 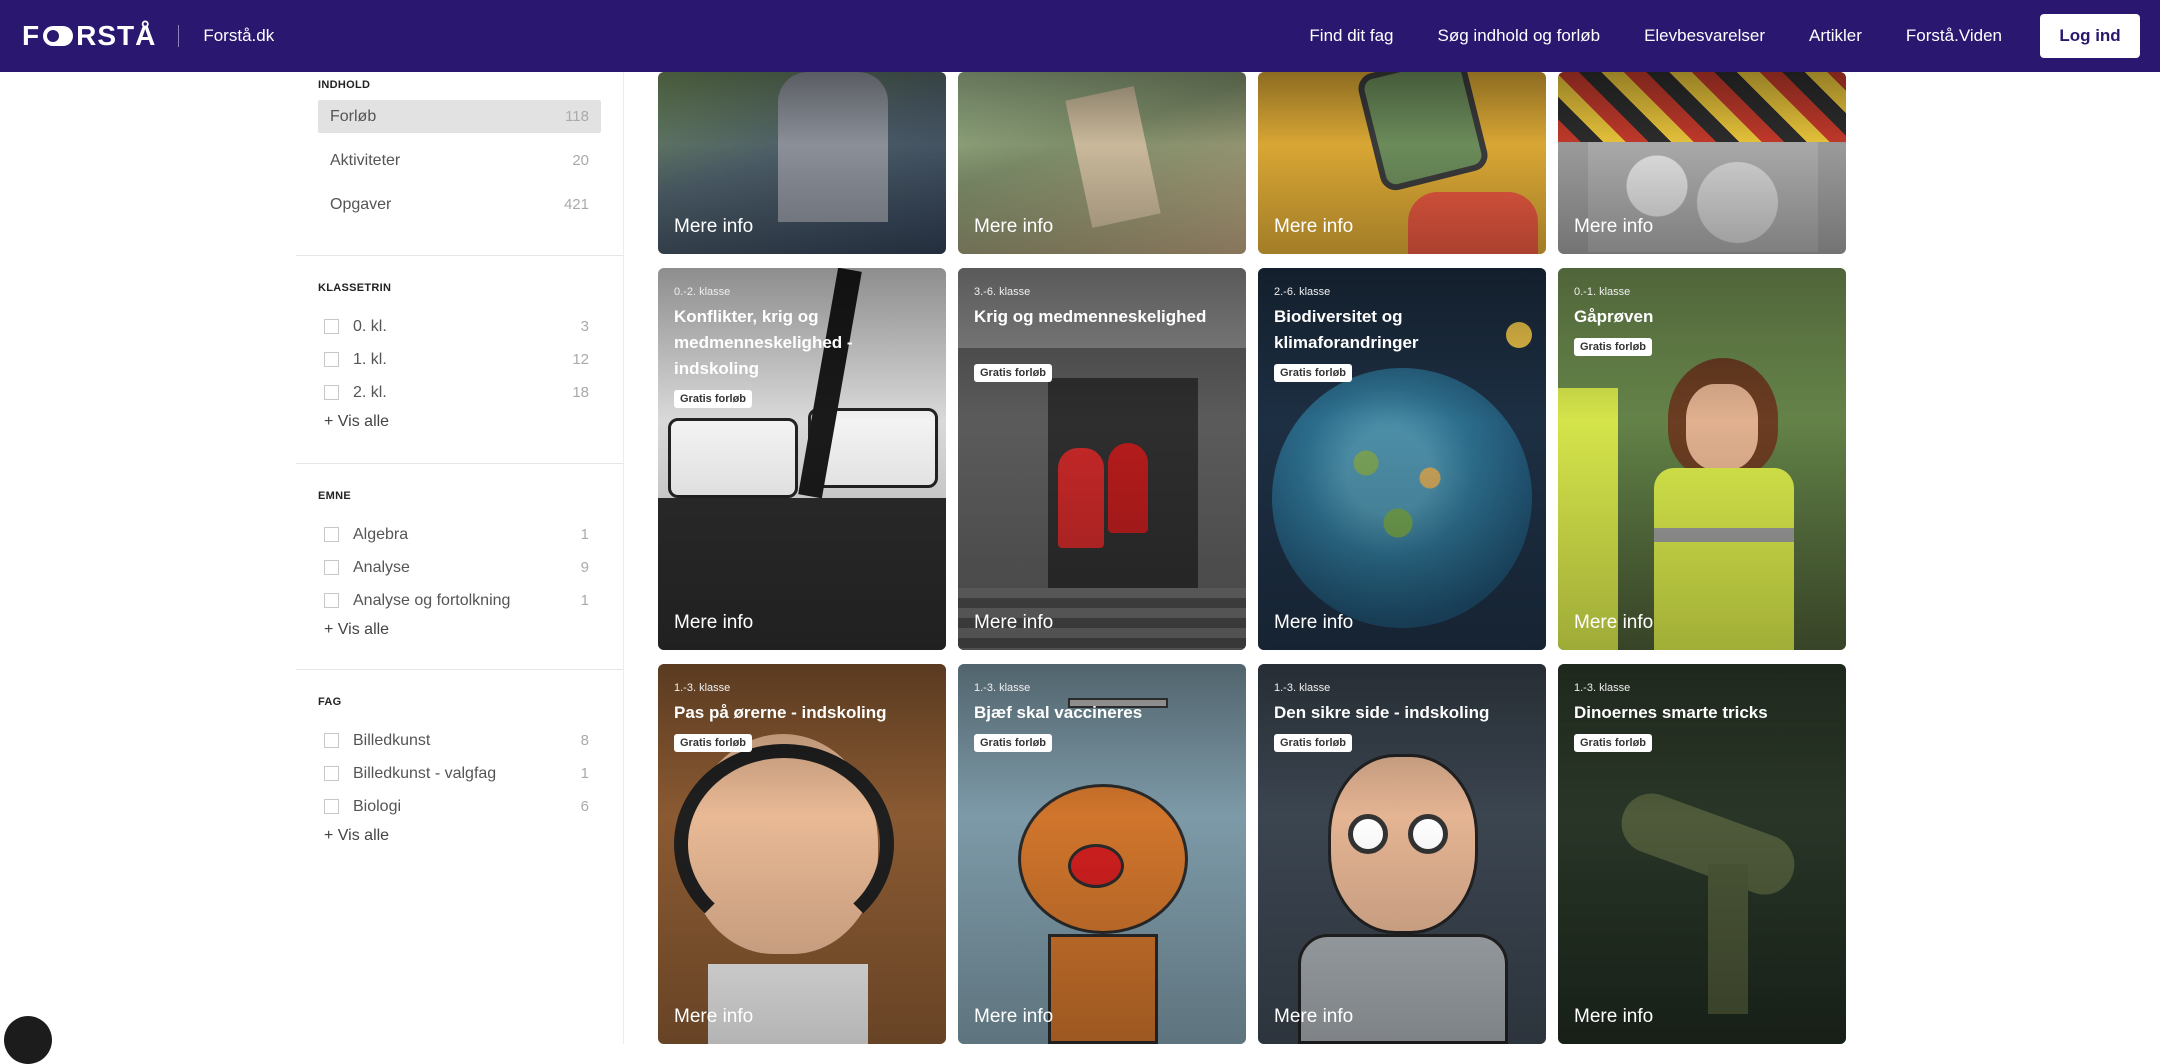 I want to click on checkbox-biologi: Biologi 6, so click(x=459, y=806).